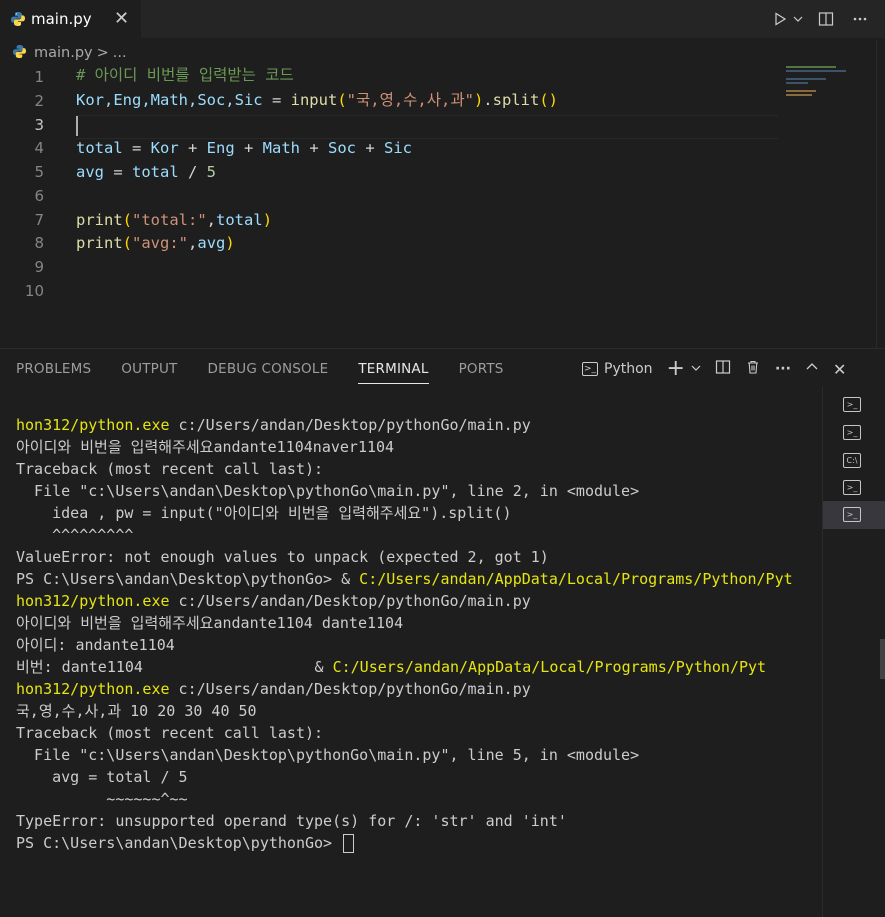  I want to click on code-line-7: print("total:",total), so click(174, 220).